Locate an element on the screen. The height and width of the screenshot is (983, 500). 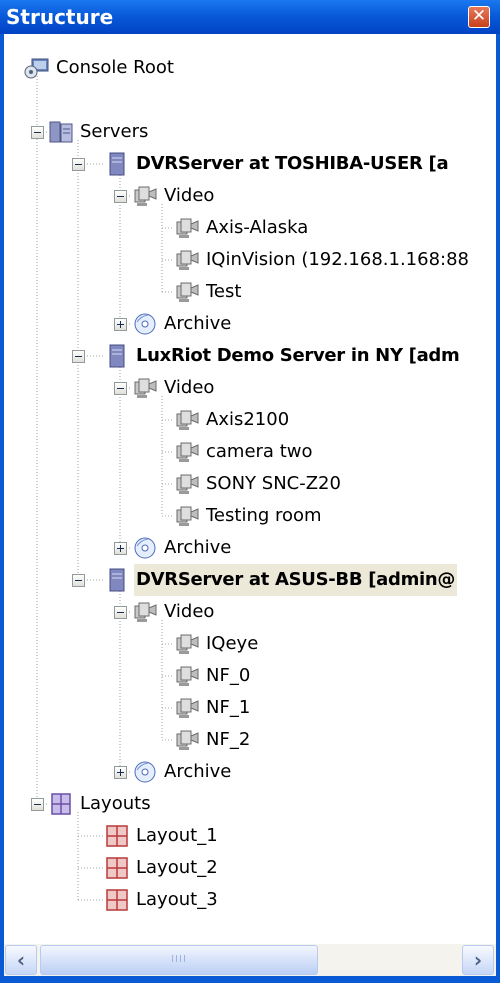
close-icon: ✕ is located at coordinates (479, 16).